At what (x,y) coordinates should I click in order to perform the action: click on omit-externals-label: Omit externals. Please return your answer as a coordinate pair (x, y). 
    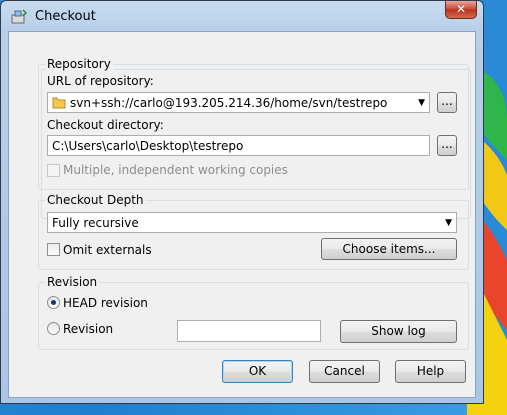
    Looking at the image, I should click on (107, 250).